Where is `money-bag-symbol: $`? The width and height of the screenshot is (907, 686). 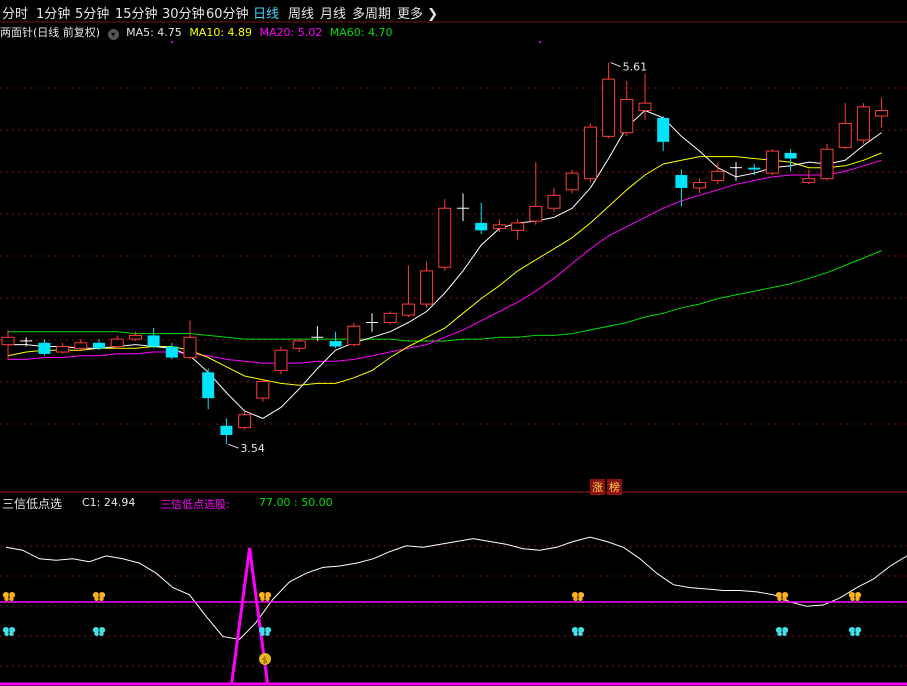 money-bag-symbol: $ is located at coordinates (265, 661).